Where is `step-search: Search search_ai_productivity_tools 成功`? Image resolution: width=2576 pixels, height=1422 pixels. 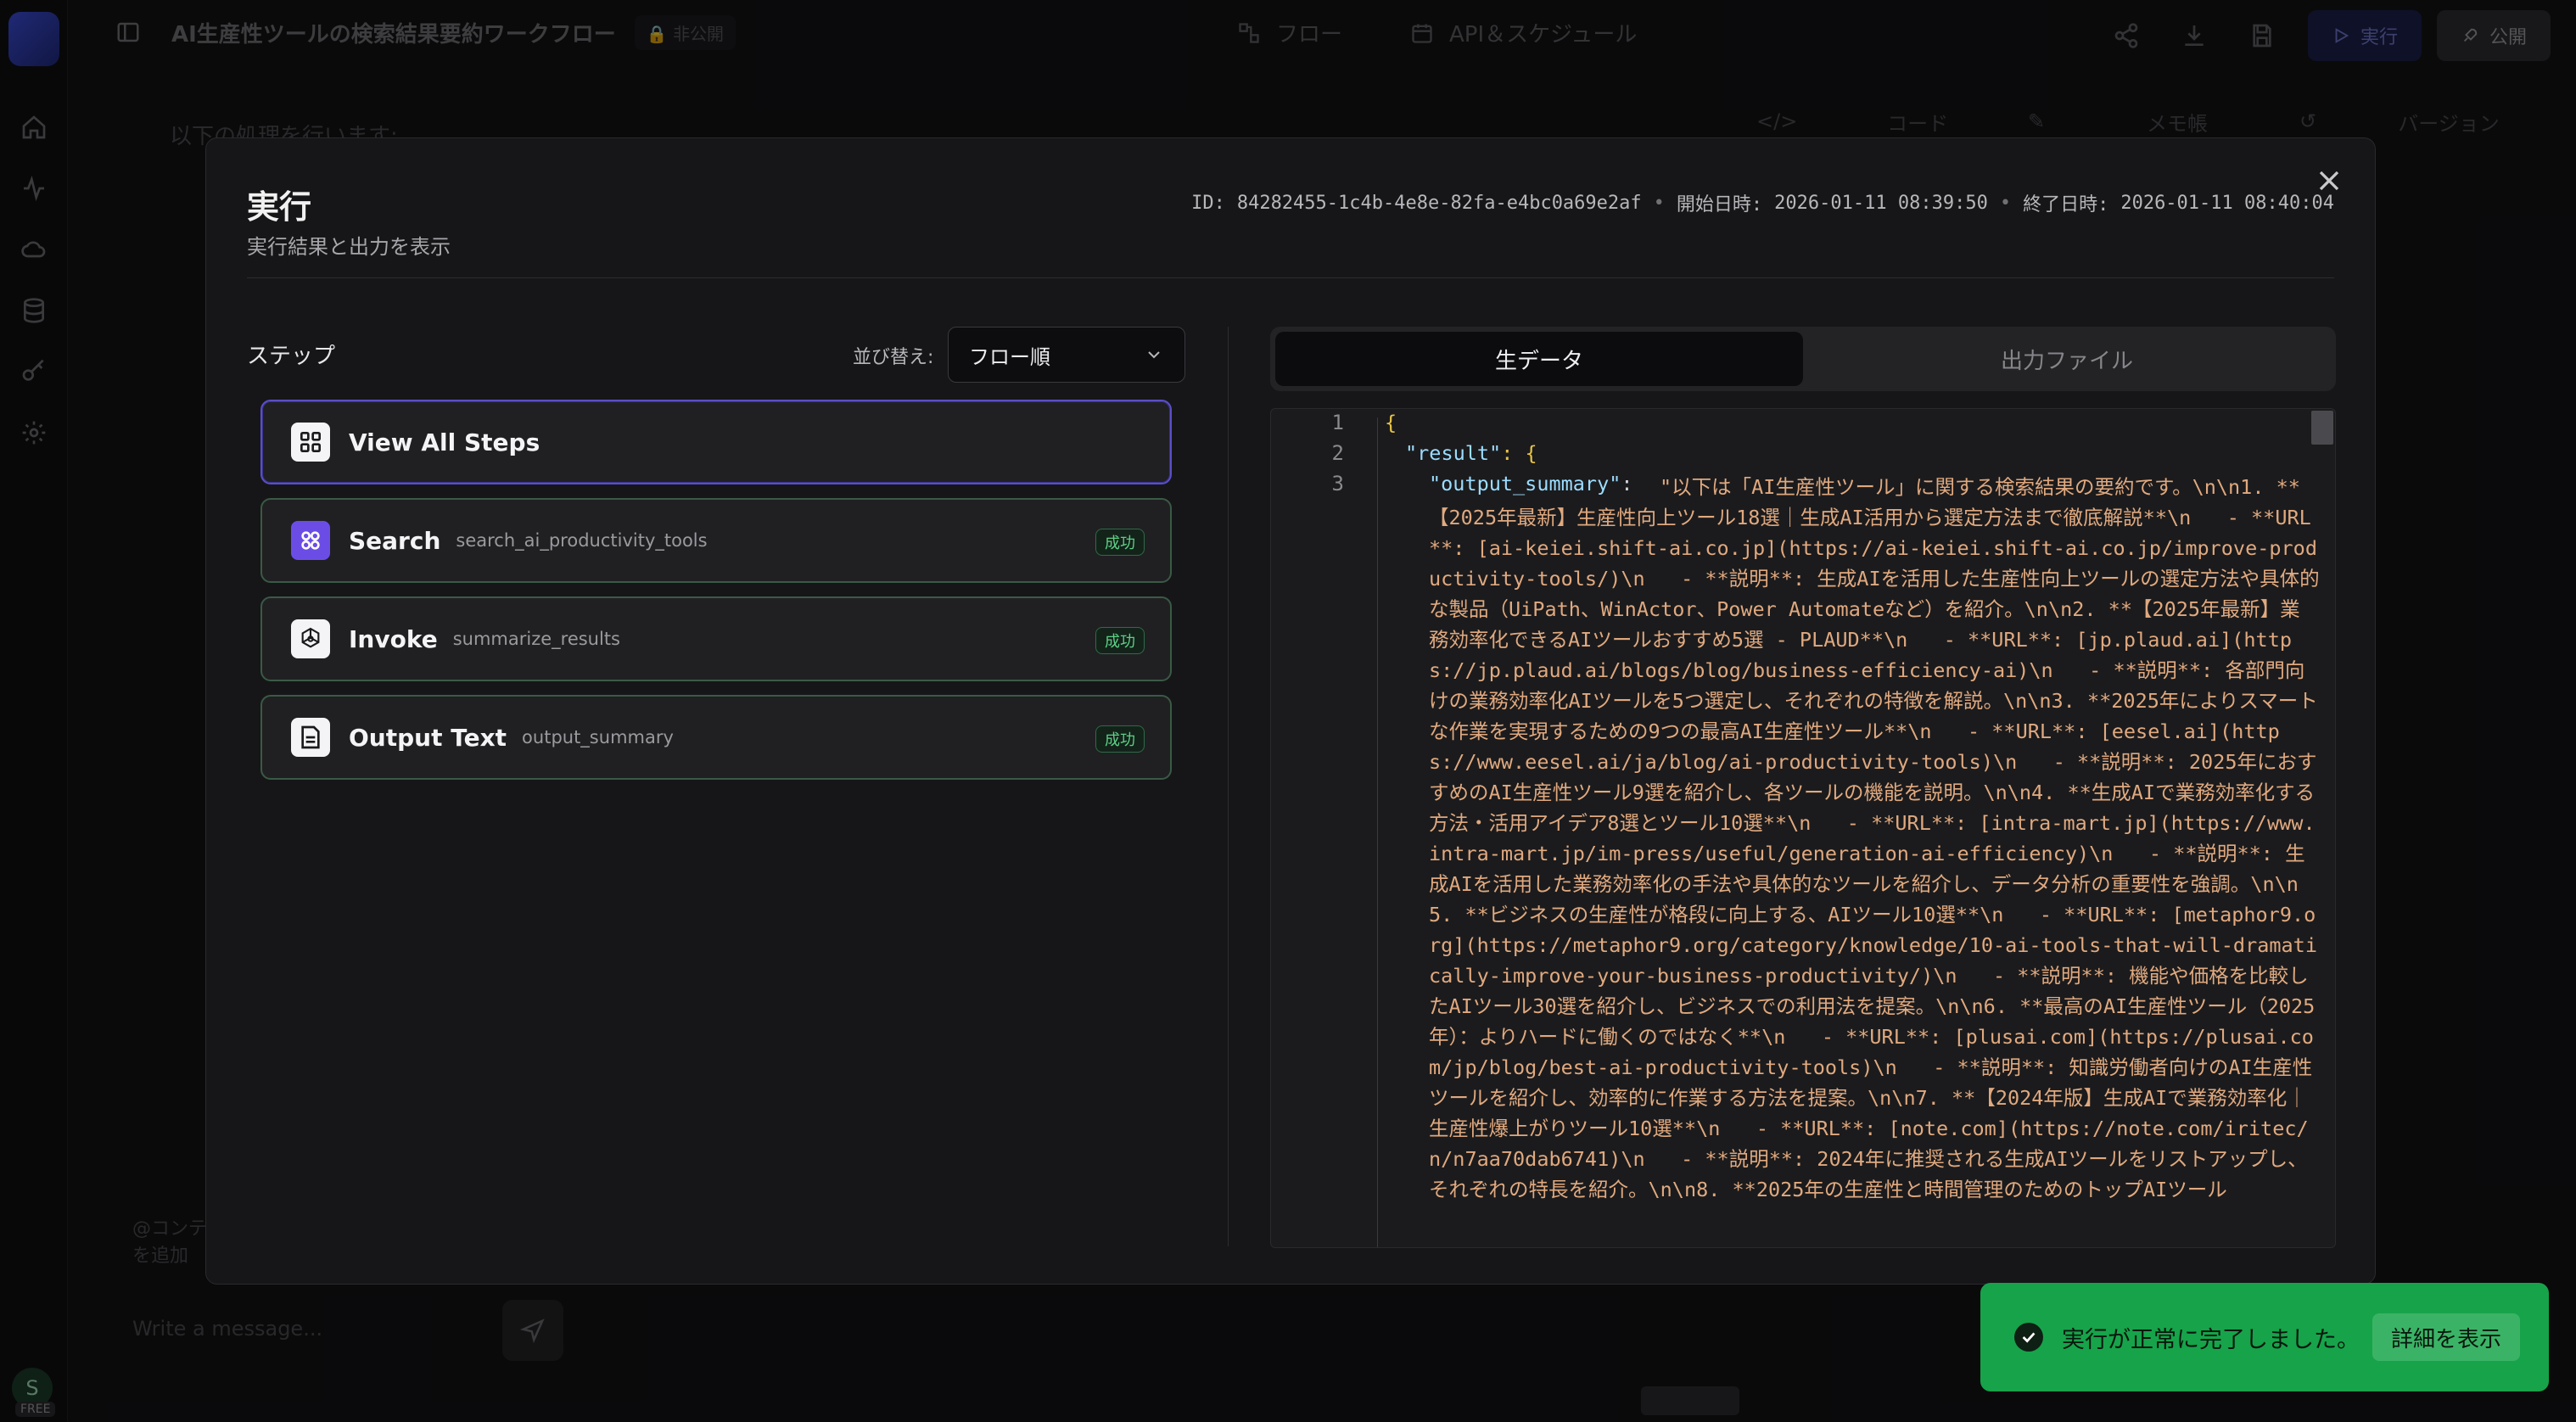
step-search: Search search_ai_productivity_tools 成功 is located at coordinates (716, 540).